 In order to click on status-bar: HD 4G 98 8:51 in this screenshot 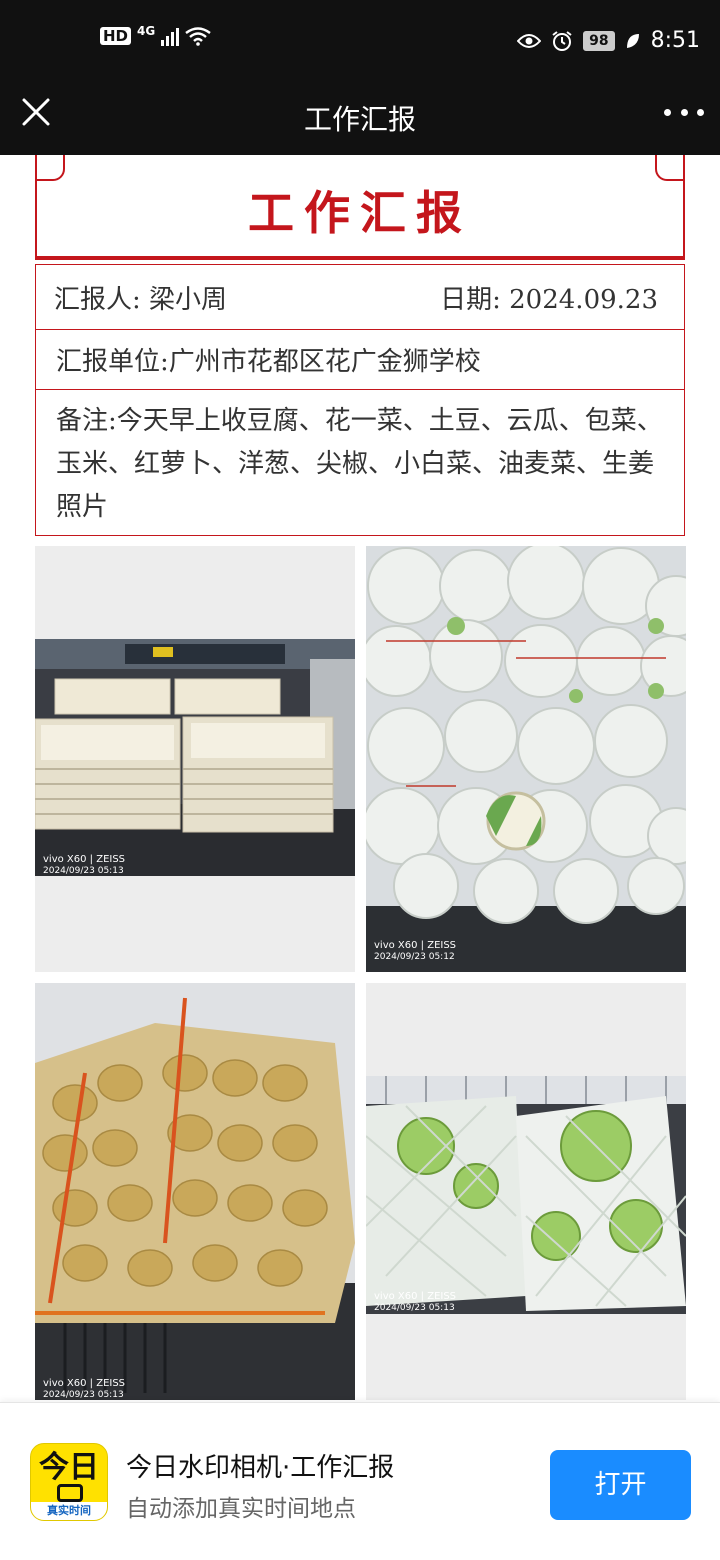, I will do `click(360, 40)`.